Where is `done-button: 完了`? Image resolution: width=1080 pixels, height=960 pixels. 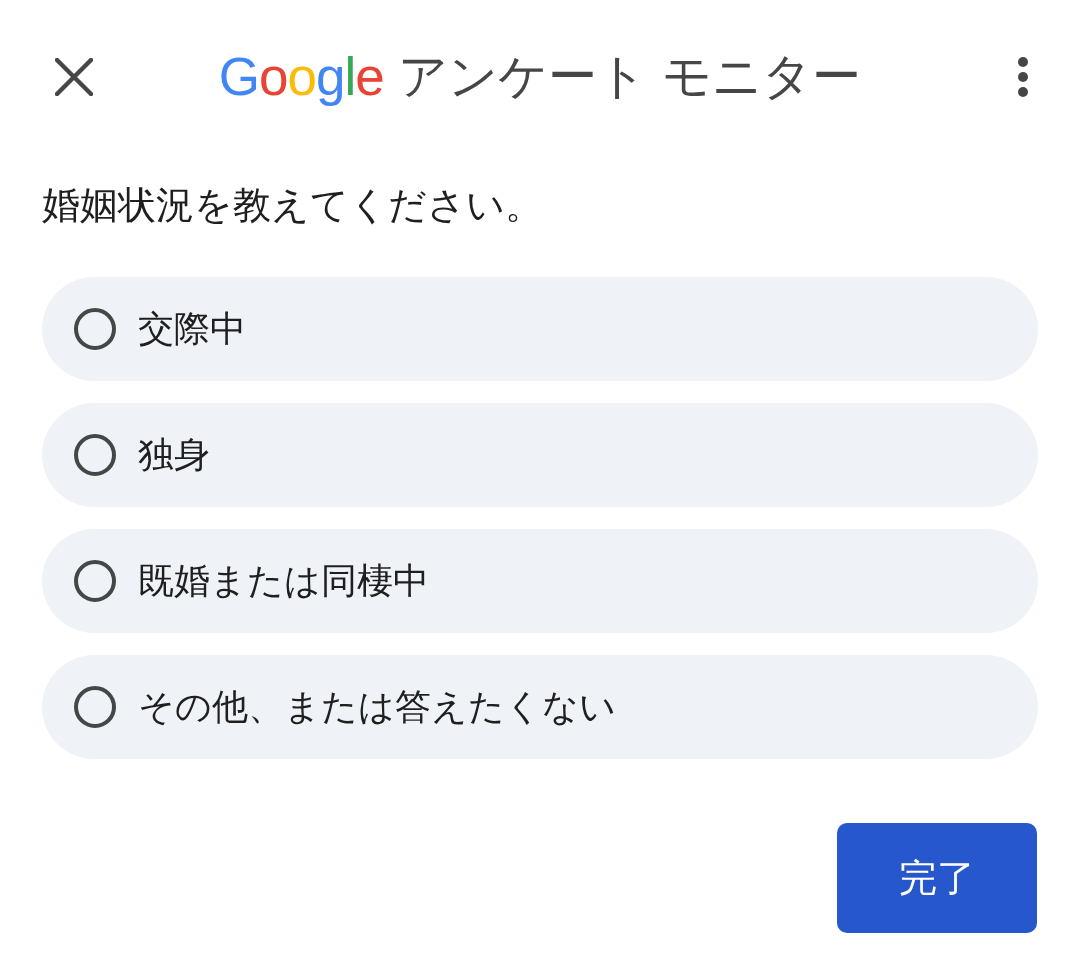
done-button: 完了 is located at coordinates (937, 878).